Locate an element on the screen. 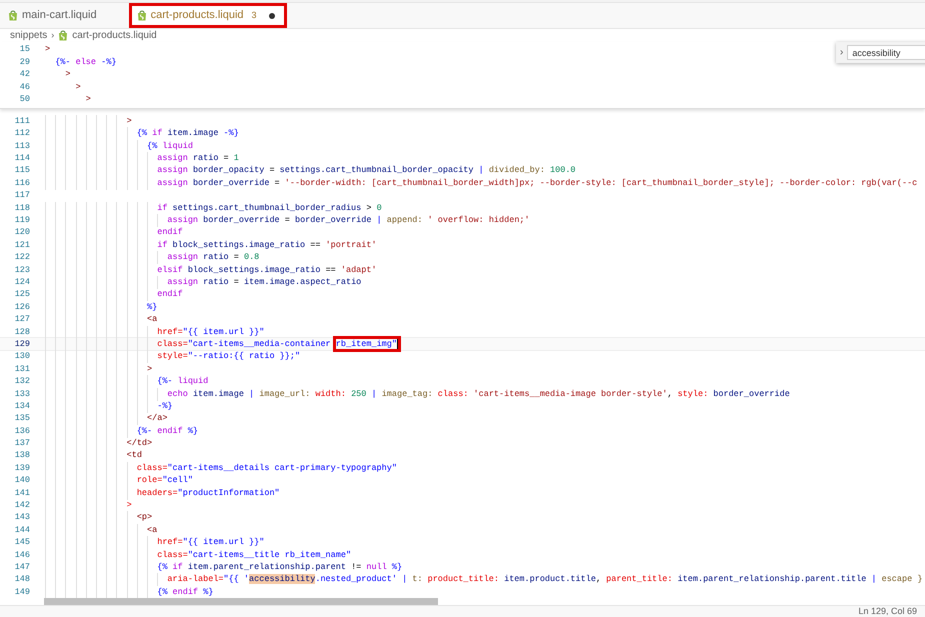  code-line: {%- liquid is located at coordinates (182, 381).